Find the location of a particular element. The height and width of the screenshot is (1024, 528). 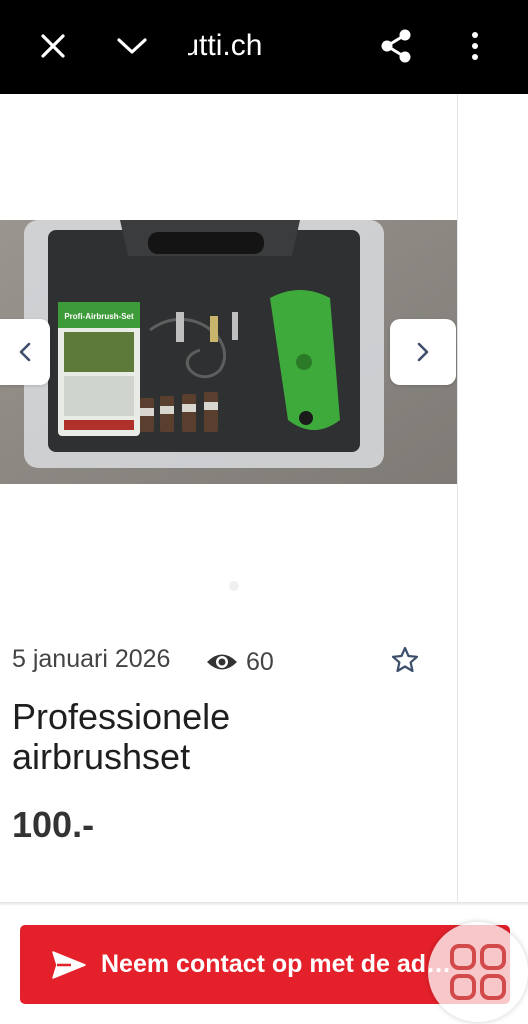

send-icon is located at coordinates (69, 965).